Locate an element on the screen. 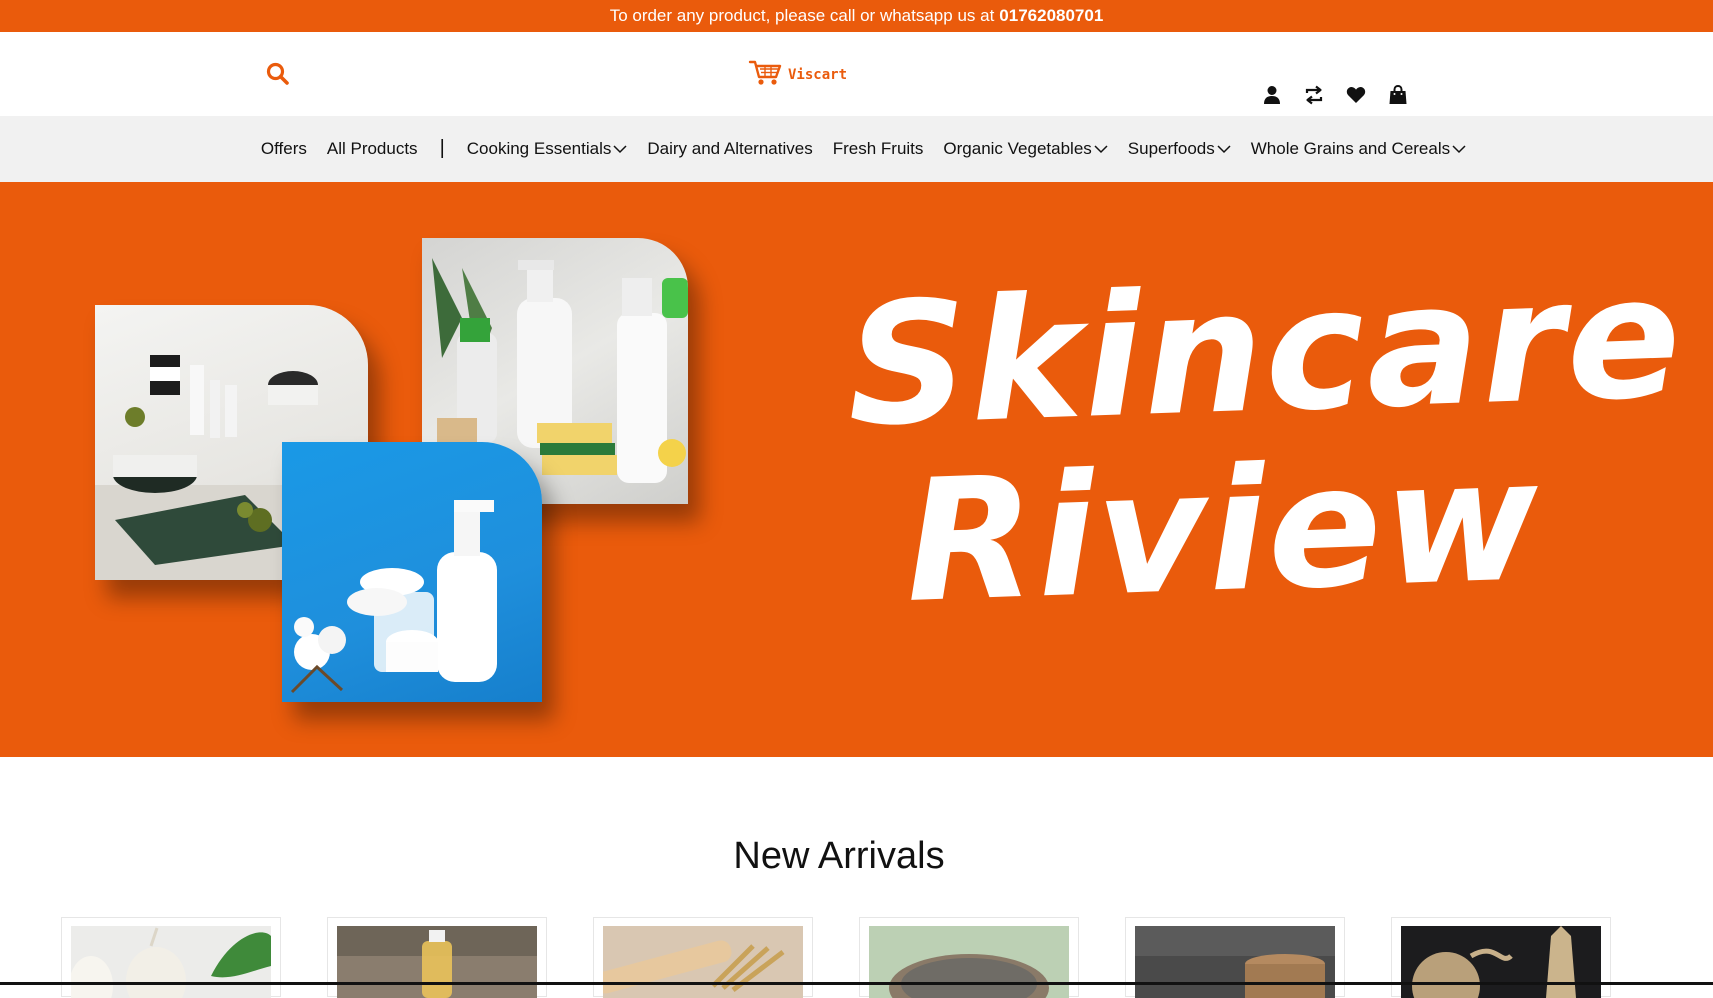  nav-label: Dairy and Alternatives is located at coordinates (730, 148).